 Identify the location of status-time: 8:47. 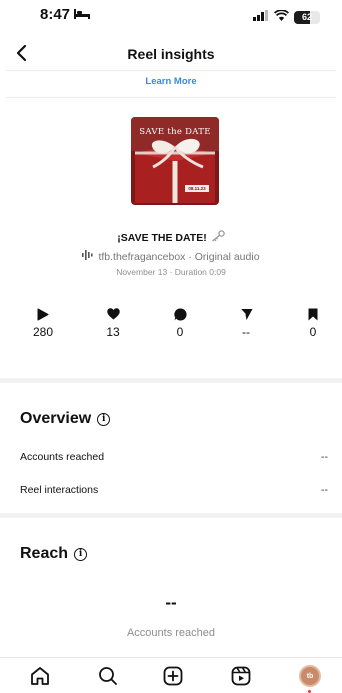
(65, 14).